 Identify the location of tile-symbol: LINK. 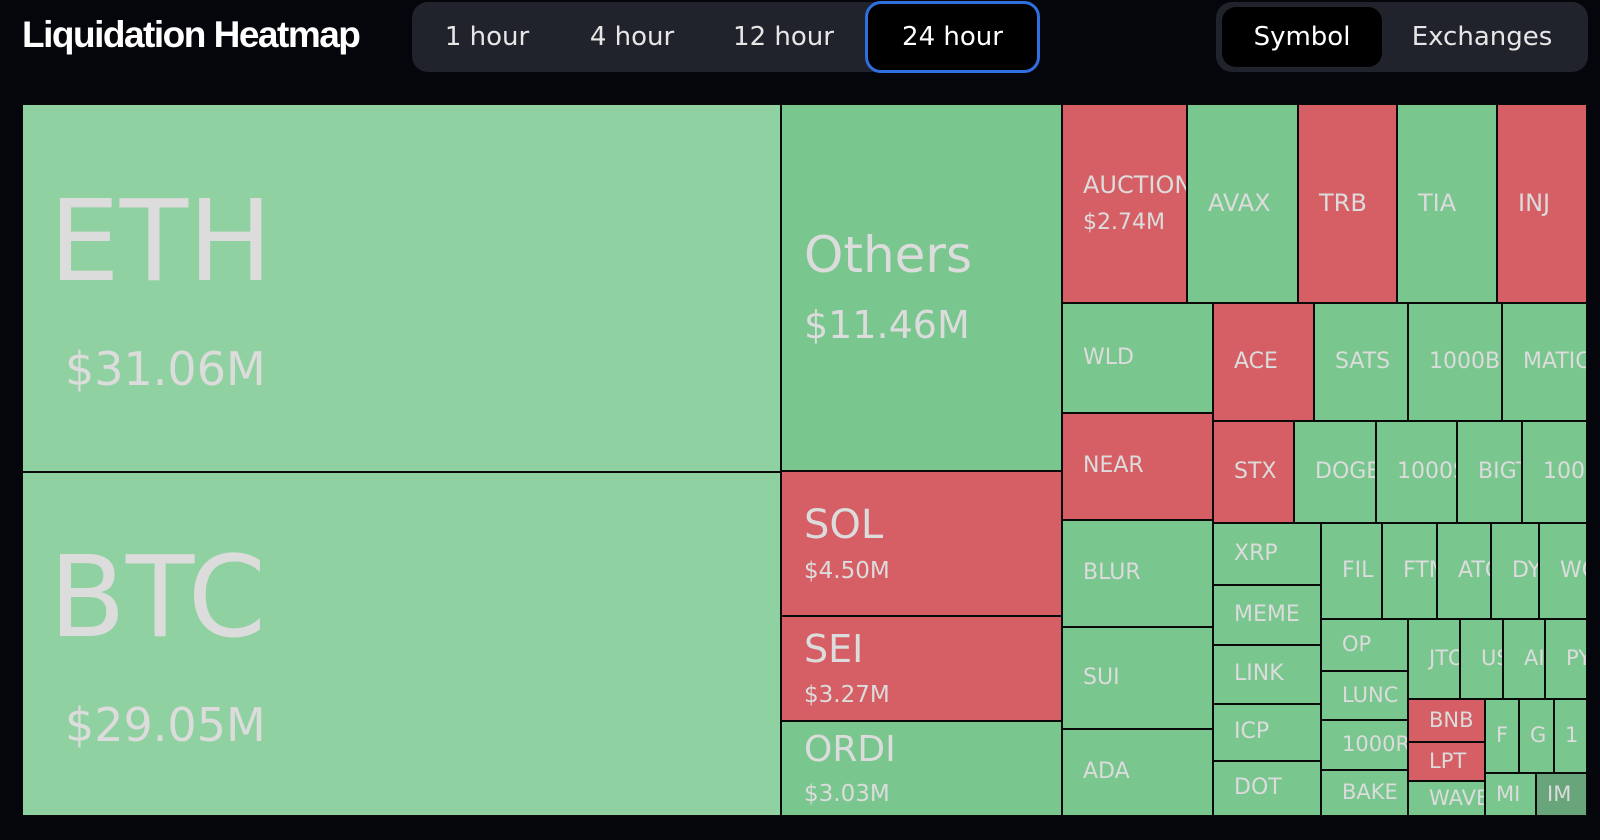
(1259, 674).